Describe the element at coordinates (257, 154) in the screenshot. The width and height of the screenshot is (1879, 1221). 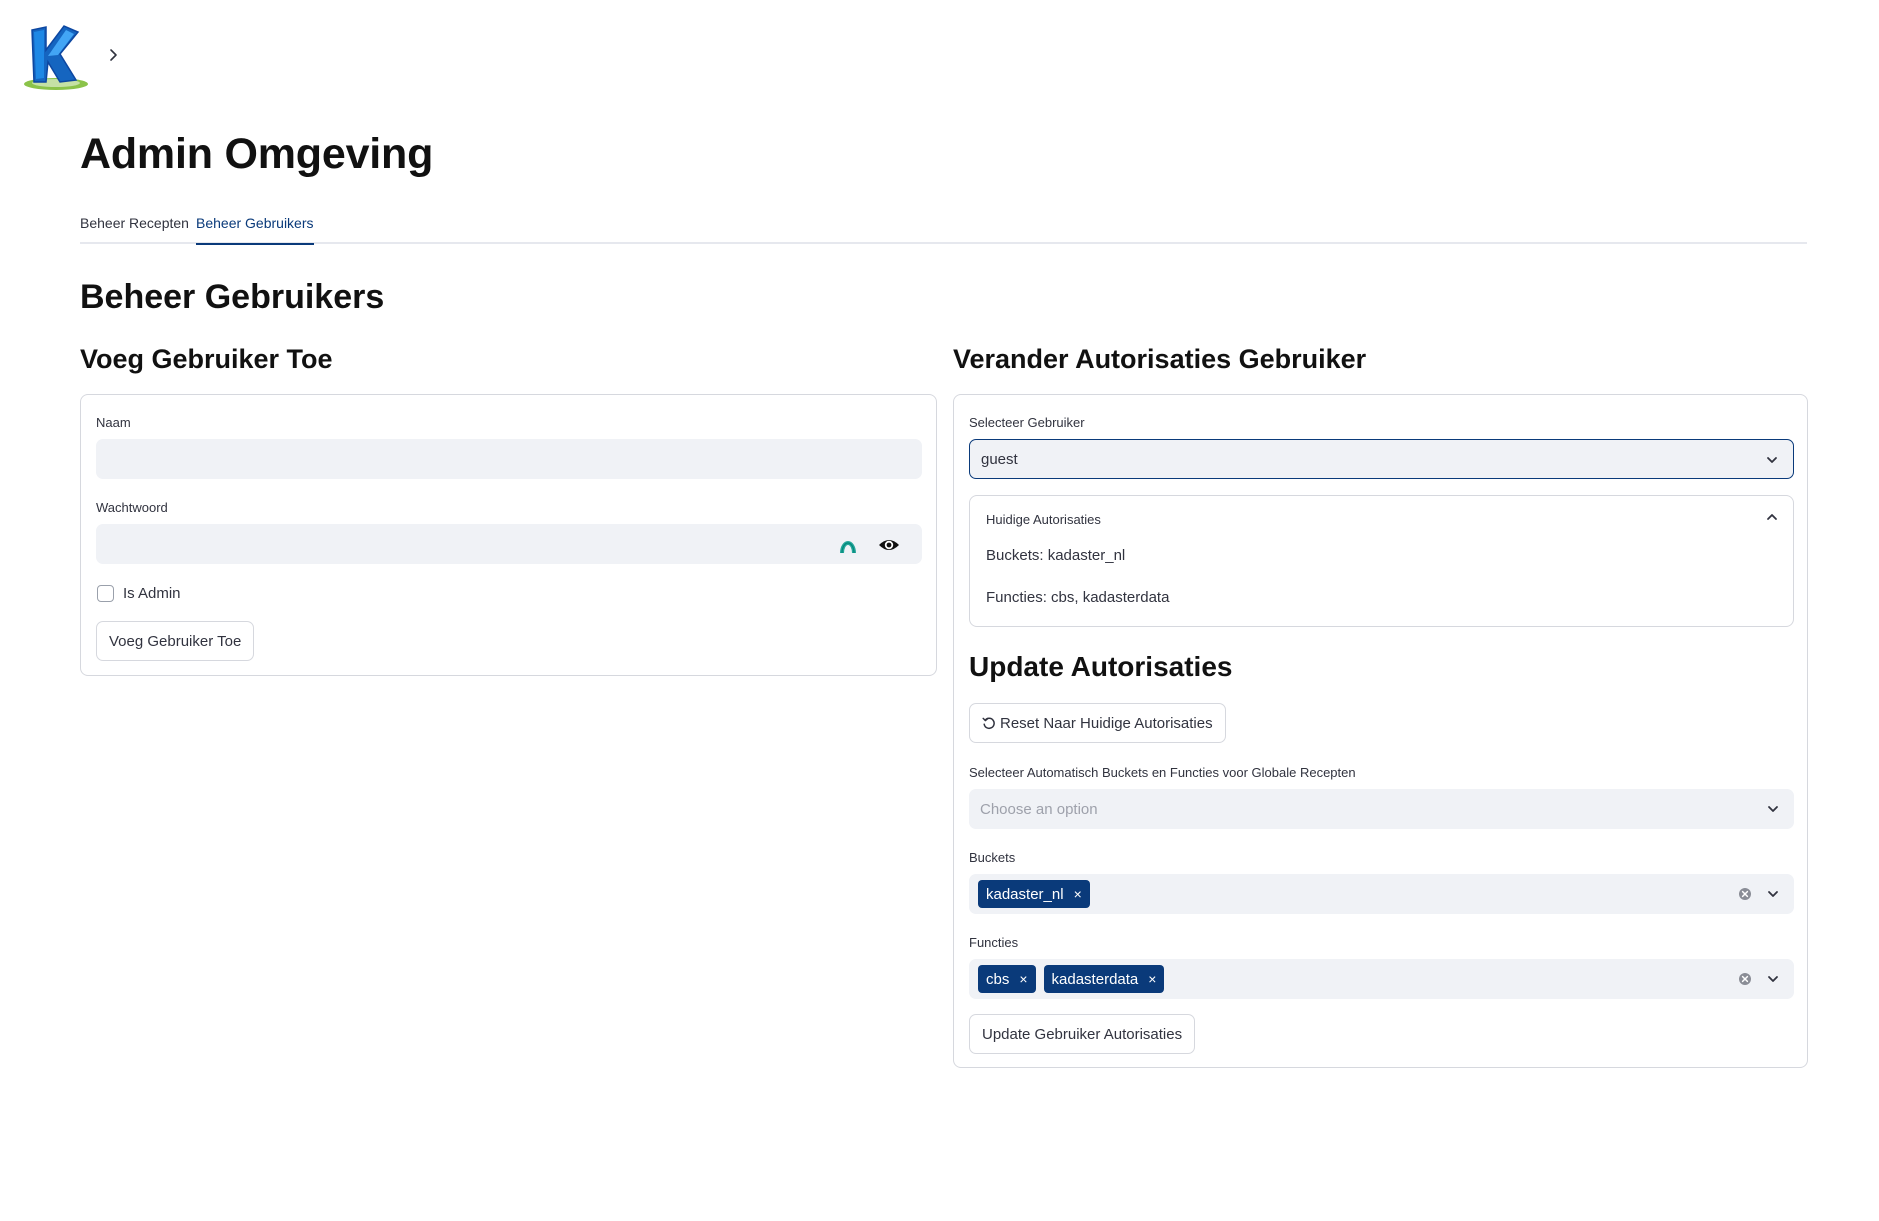
I see `page-title: Admin Omgeving` at that location.